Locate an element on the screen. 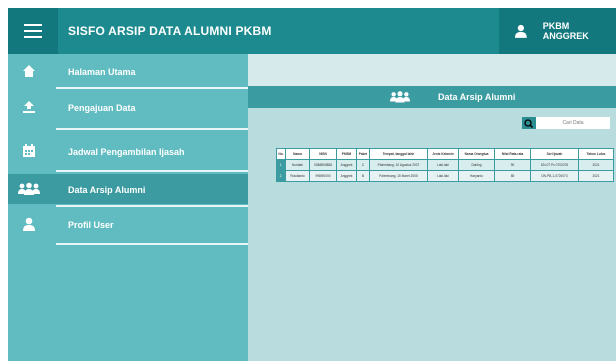 The height and width of the screenshot is (361, 616). sidebar-item-profil-user: Profil User is located at coordinates (128, 225).